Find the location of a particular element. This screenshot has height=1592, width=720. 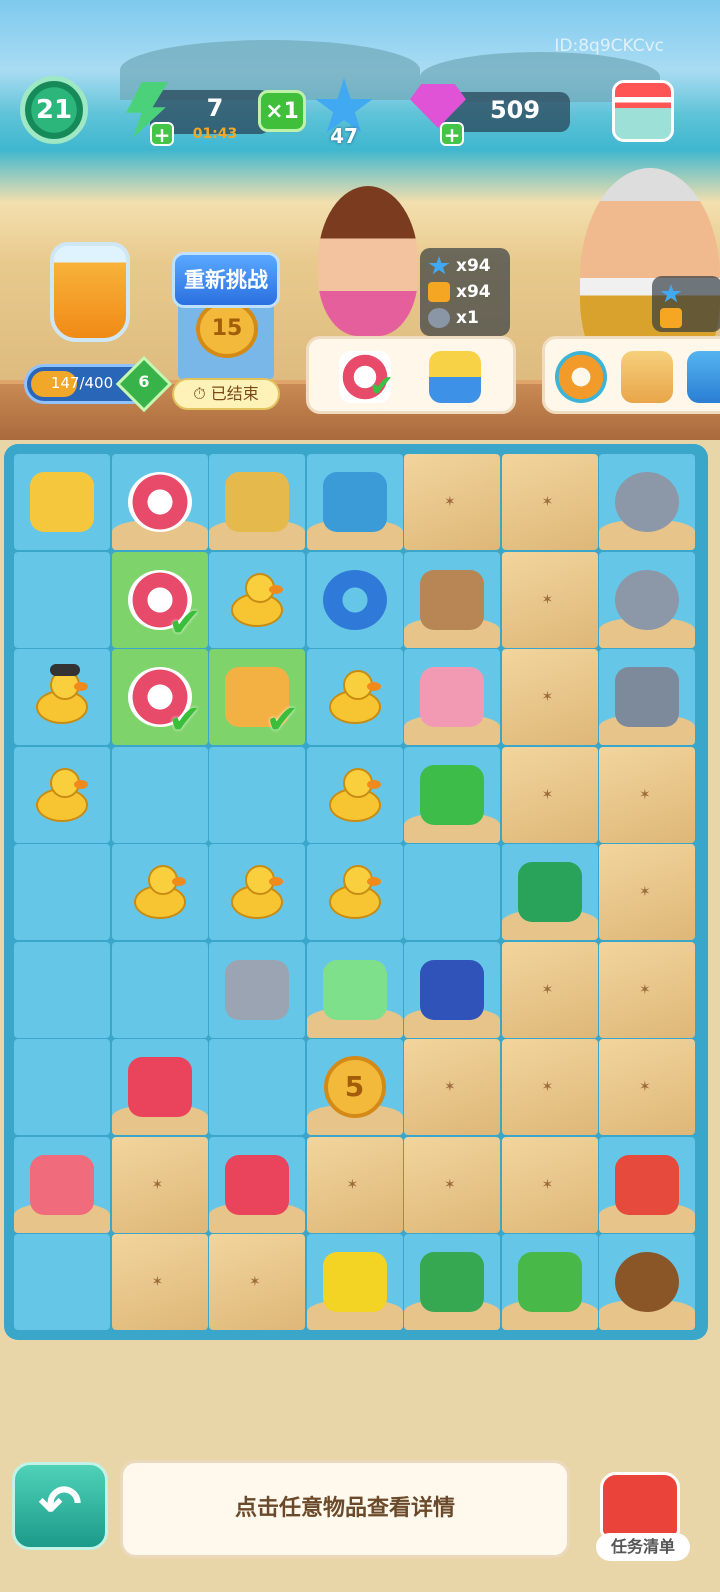

rock-plant-icon is located at coordinates (647, 697).